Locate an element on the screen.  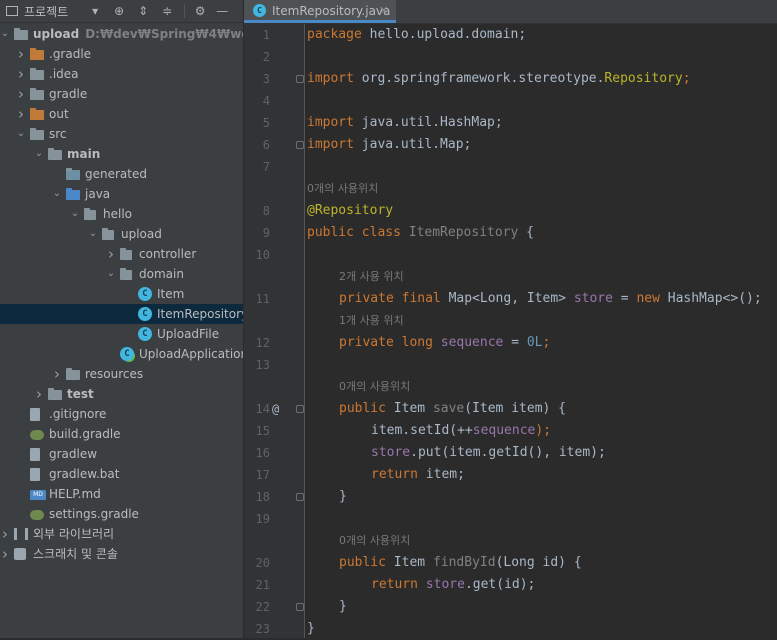
tree-item-label: gradle is located at coordinates (68, 94).